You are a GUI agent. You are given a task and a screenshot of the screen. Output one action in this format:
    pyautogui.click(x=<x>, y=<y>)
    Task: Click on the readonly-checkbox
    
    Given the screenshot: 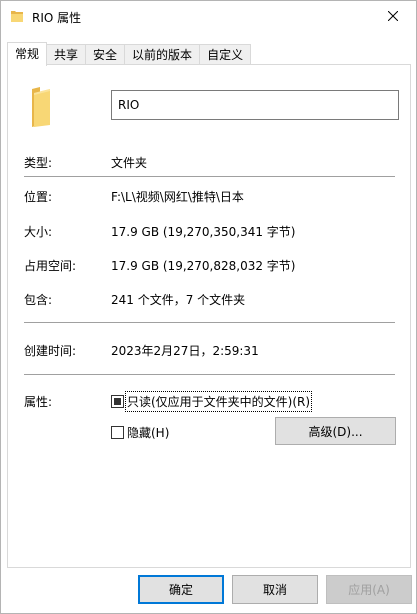 What is the action you would take?
    pyautogui.click(x=117, y=401)
    